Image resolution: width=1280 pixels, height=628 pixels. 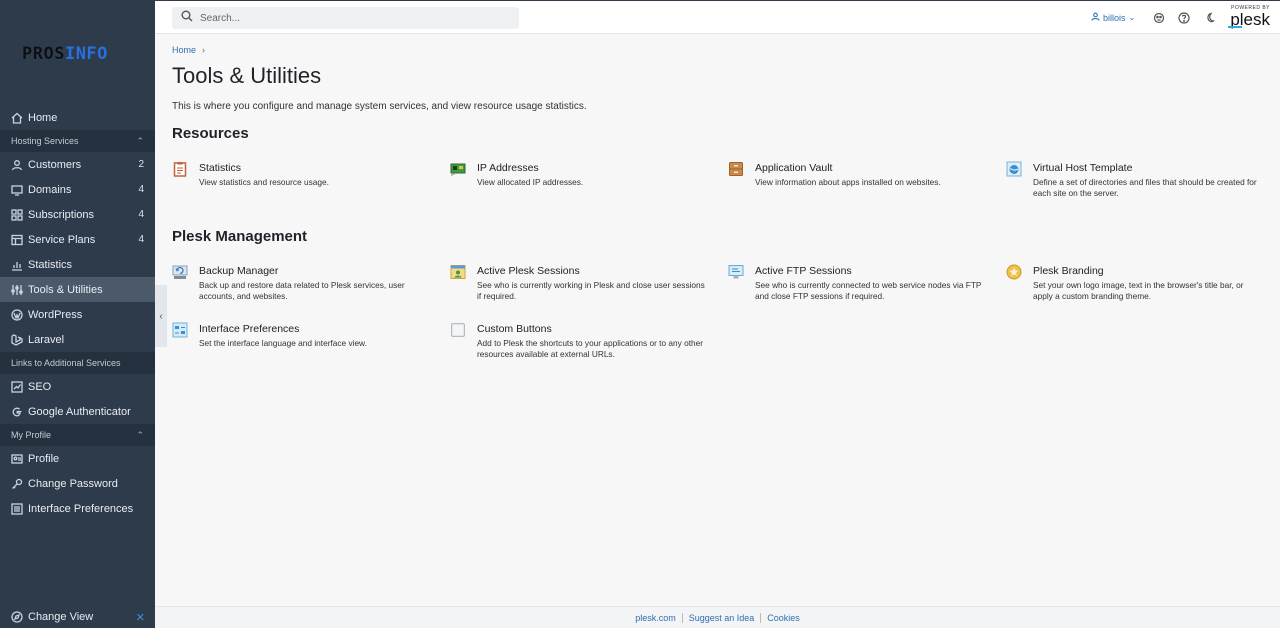 What do you see at coordinates (17, 190) in the screenshot?
I see `monitor-icon` at bounding box center [17, 190].